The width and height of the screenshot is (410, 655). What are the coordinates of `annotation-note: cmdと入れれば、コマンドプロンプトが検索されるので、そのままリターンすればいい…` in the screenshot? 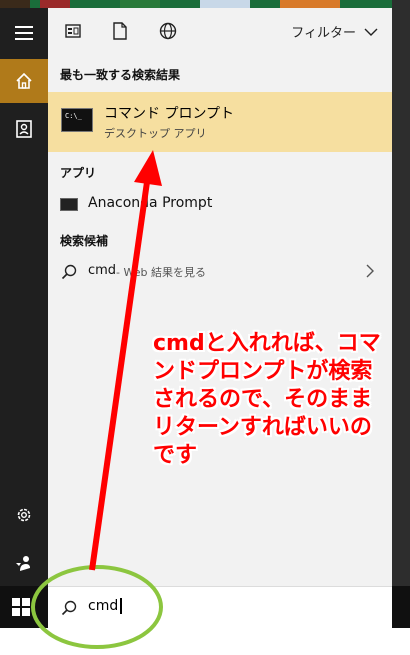 It's located at (267, 399).